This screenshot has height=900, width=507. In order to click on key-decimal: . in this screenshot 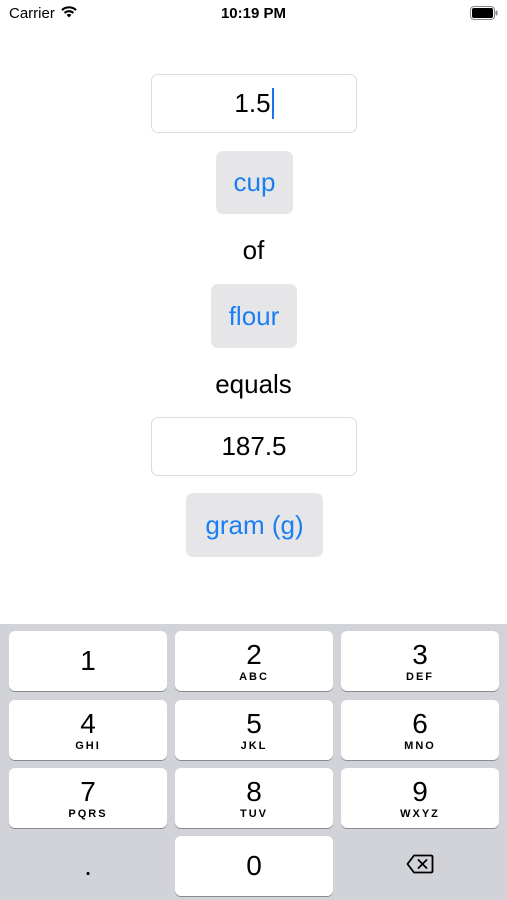, I will do `click(88, 866)`.